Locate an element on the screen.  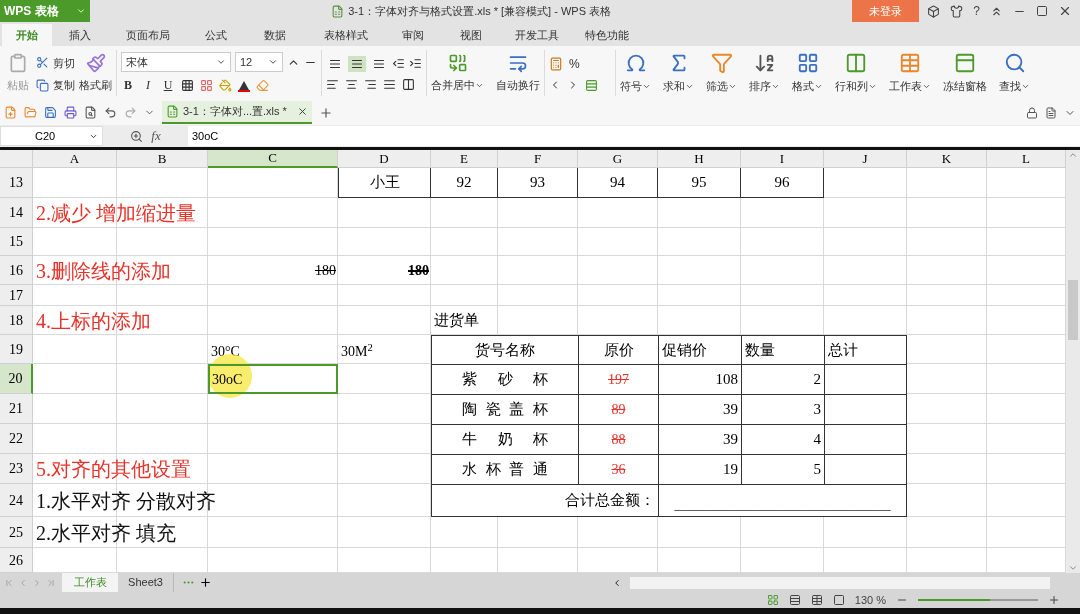
font-style-button: U is located at coordinates (168, 85).